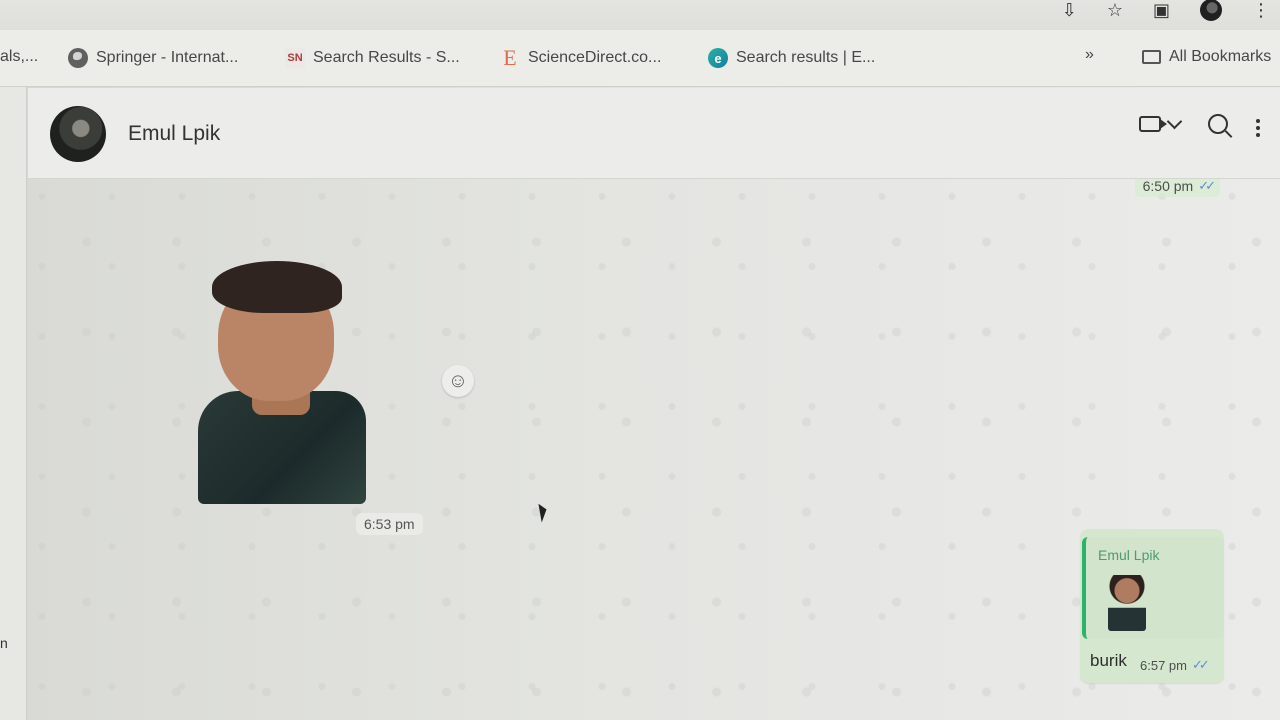  Describe the element at coordinates (718, 58) in the screenshot. I see `e-search-icon: e` at that location.